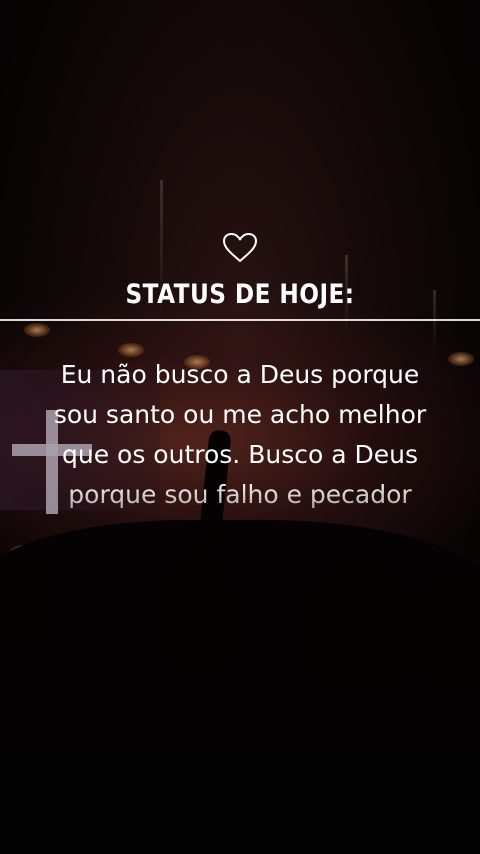 The height and width of the screenshot is (854, 480). What do you see at coordinates (240, 320) in the screenshot?
I see `title-divider` at bounding box center [240, 320].